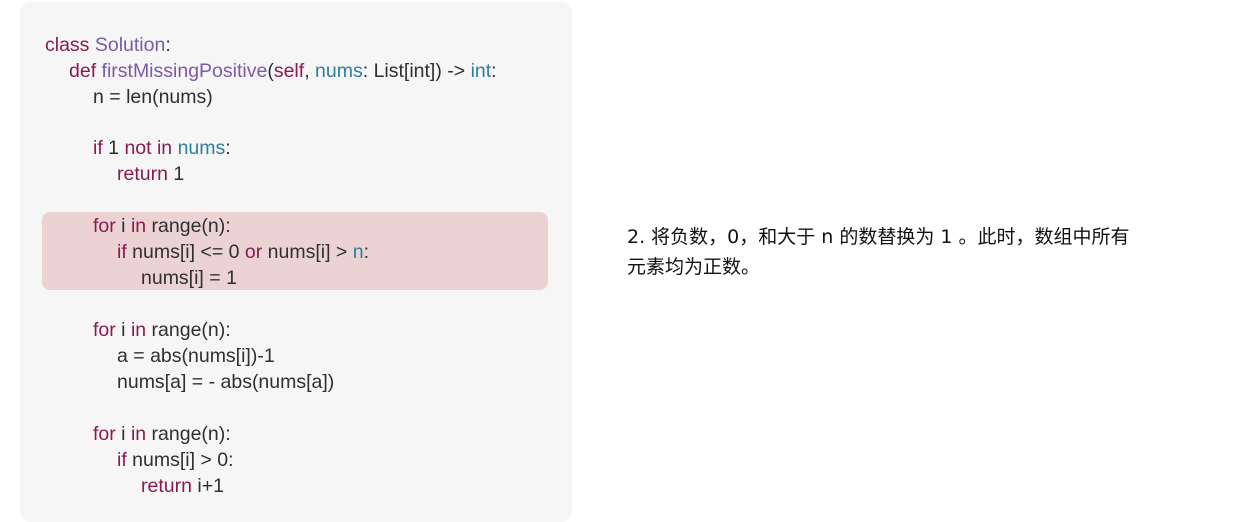 Image resolution: width=1252 pixels, height=522 pixels. What do you see at coordinates (307, 252) in the screenshot?
I see `expression: nums[i] >` at bounding box center [307, 252].